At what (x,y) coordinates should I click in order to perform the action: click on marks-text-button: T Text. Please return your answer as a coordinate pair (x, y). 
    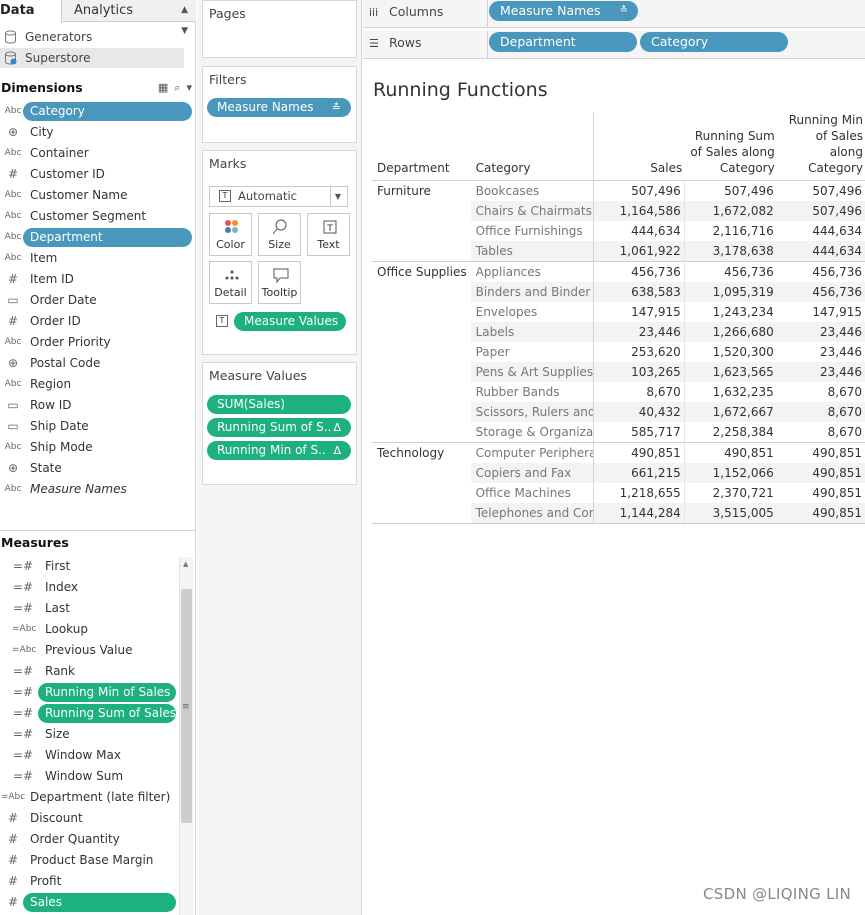
    Looking at the image, I should click on (328, 234).